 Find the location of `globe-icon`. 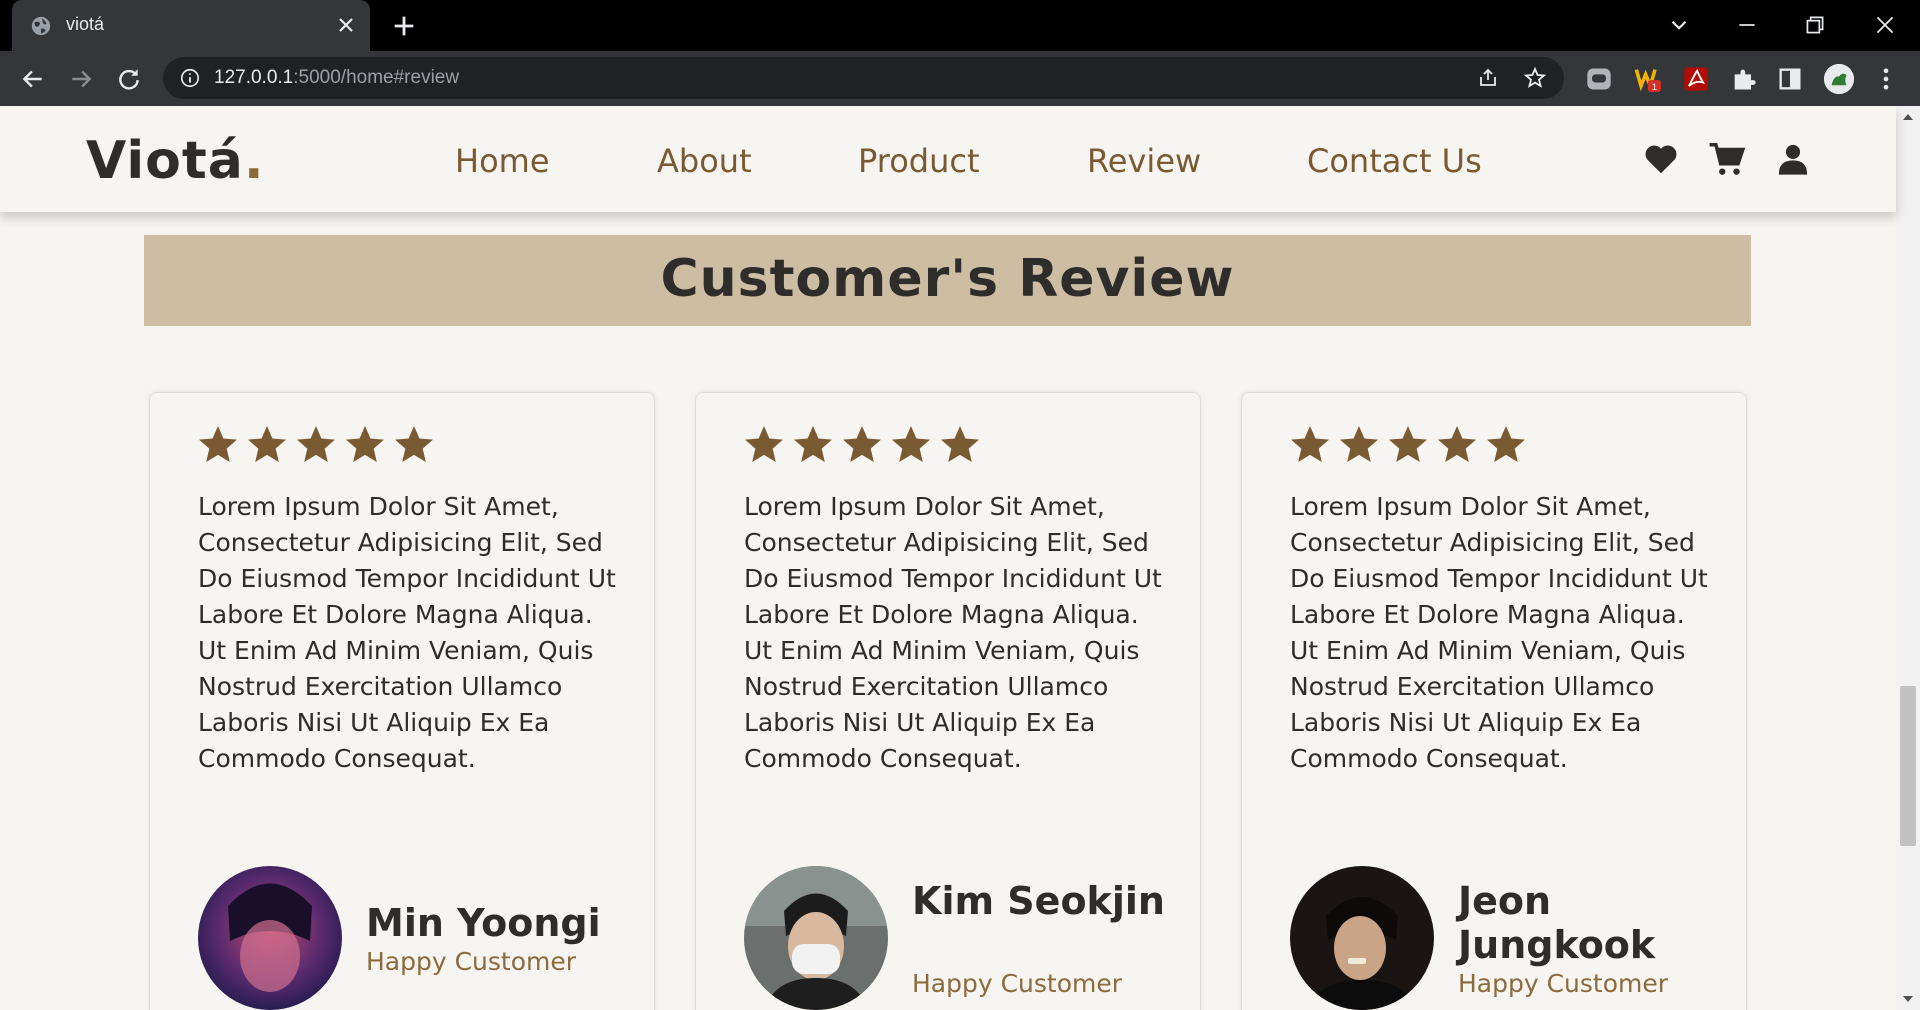

globe-icon is located at coordinates (41, 26).